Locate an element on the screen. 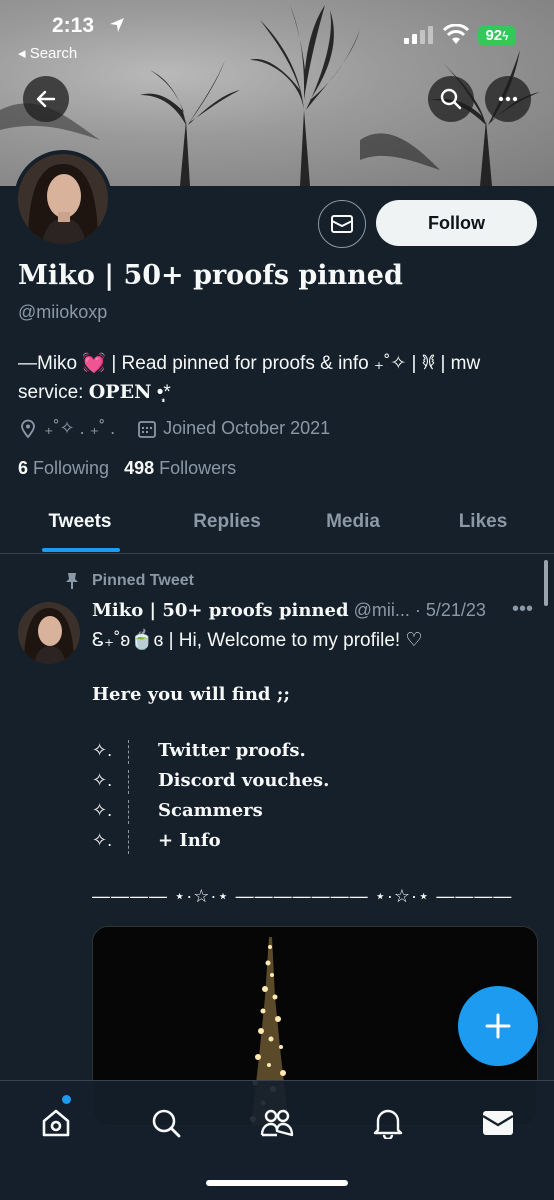 The image size is (554, 1200). followers-link: 498 Followers is located at coordinates (180, 468).